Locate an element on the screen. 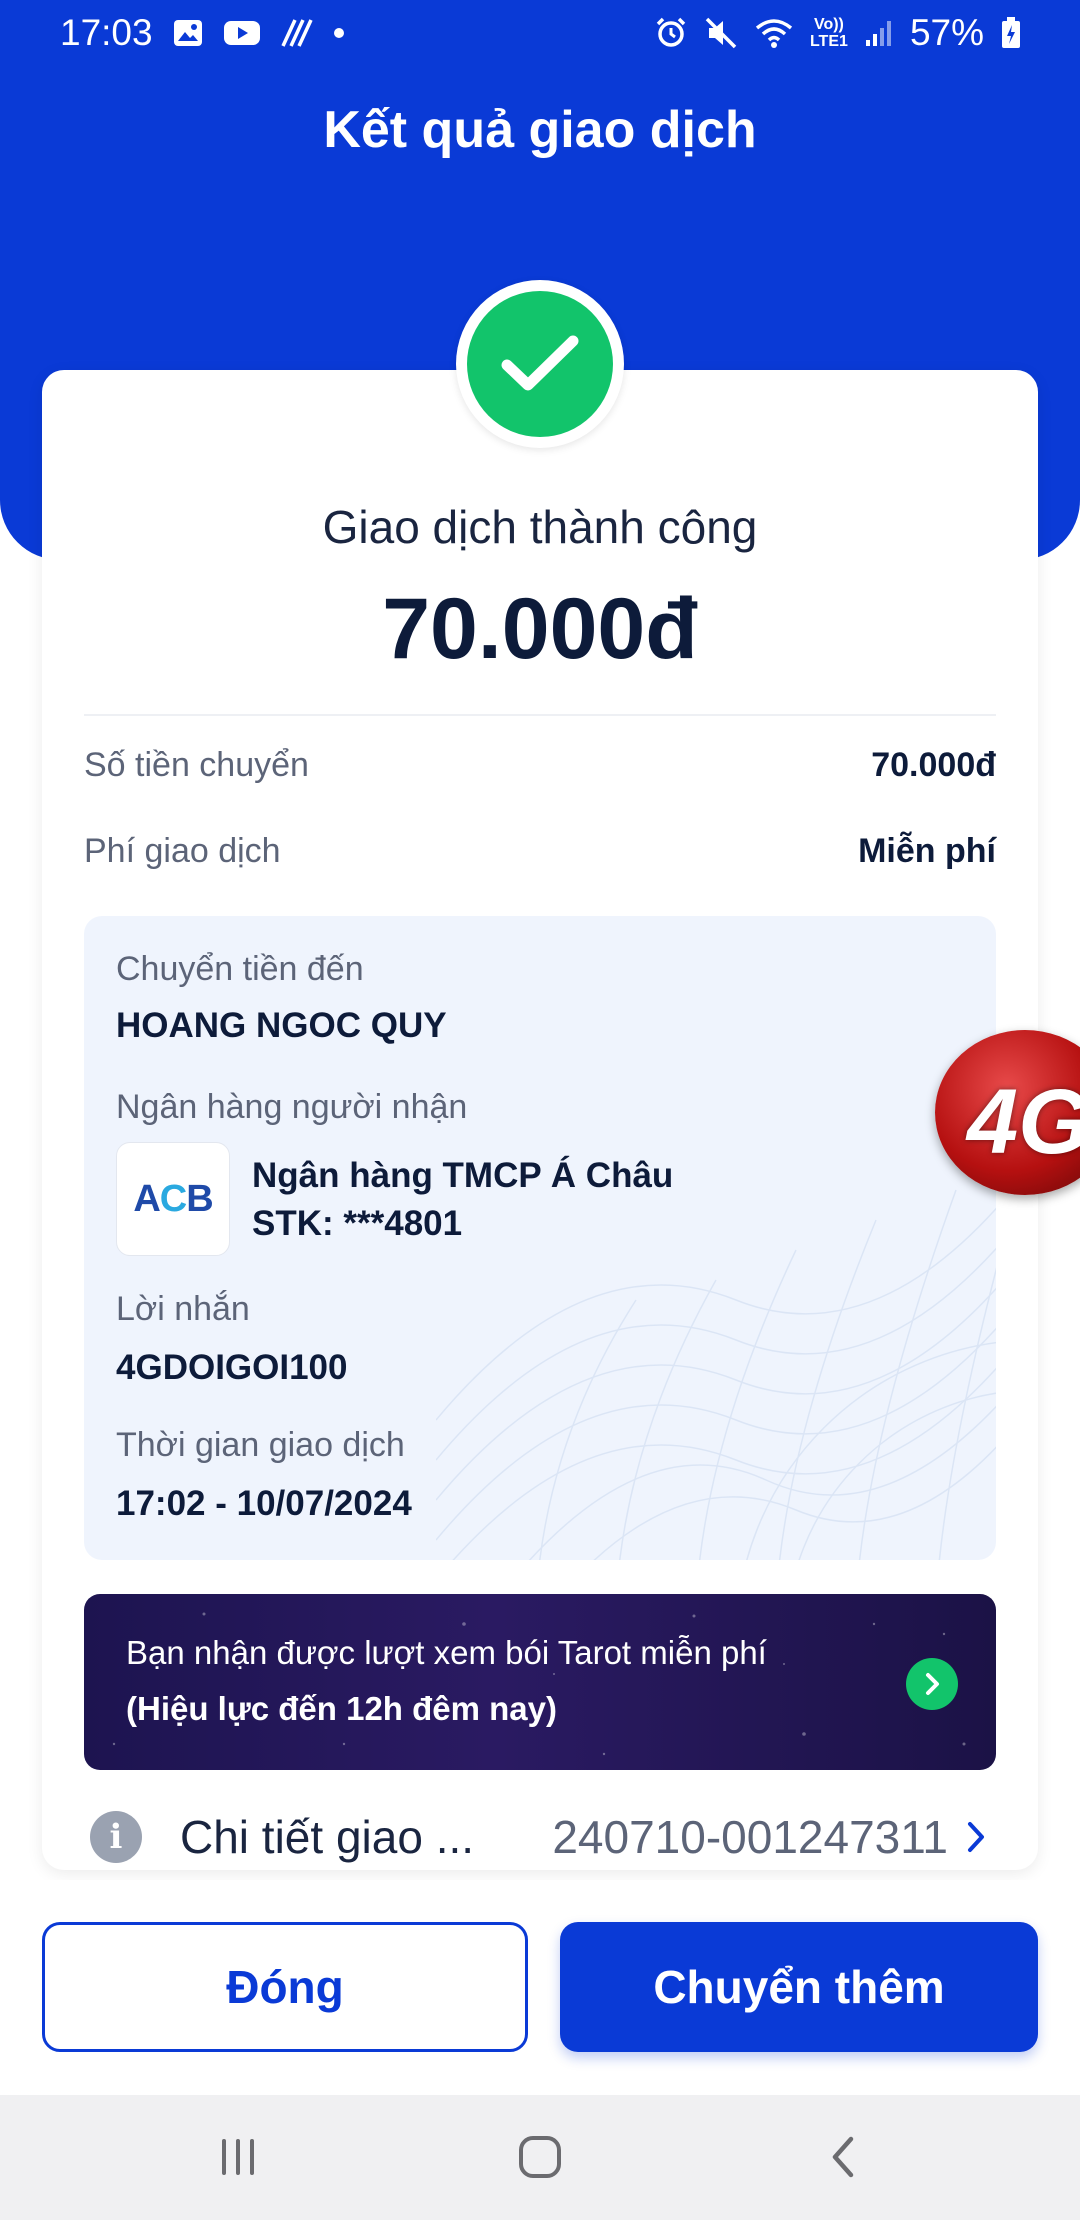 The width and height of the screenshot is (1080, 2220). transaction-id: 240710-001247311 is located at coordinates (750, 1837).